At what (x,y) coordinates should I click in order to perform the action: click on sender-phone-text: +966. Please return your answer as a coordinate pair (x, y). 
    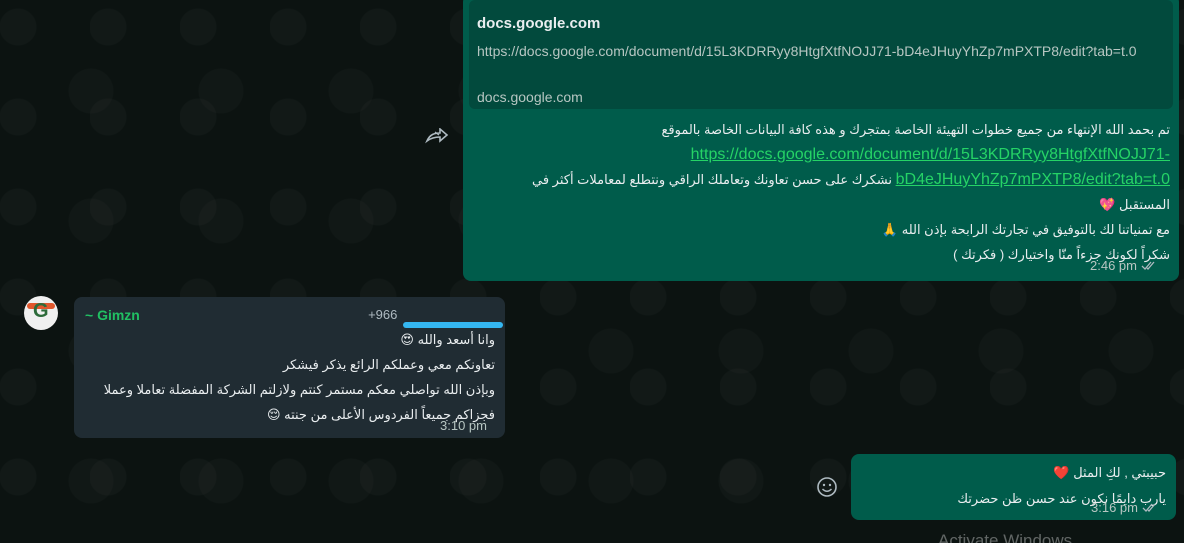
    Looking at the image, I should click on (383, 314).